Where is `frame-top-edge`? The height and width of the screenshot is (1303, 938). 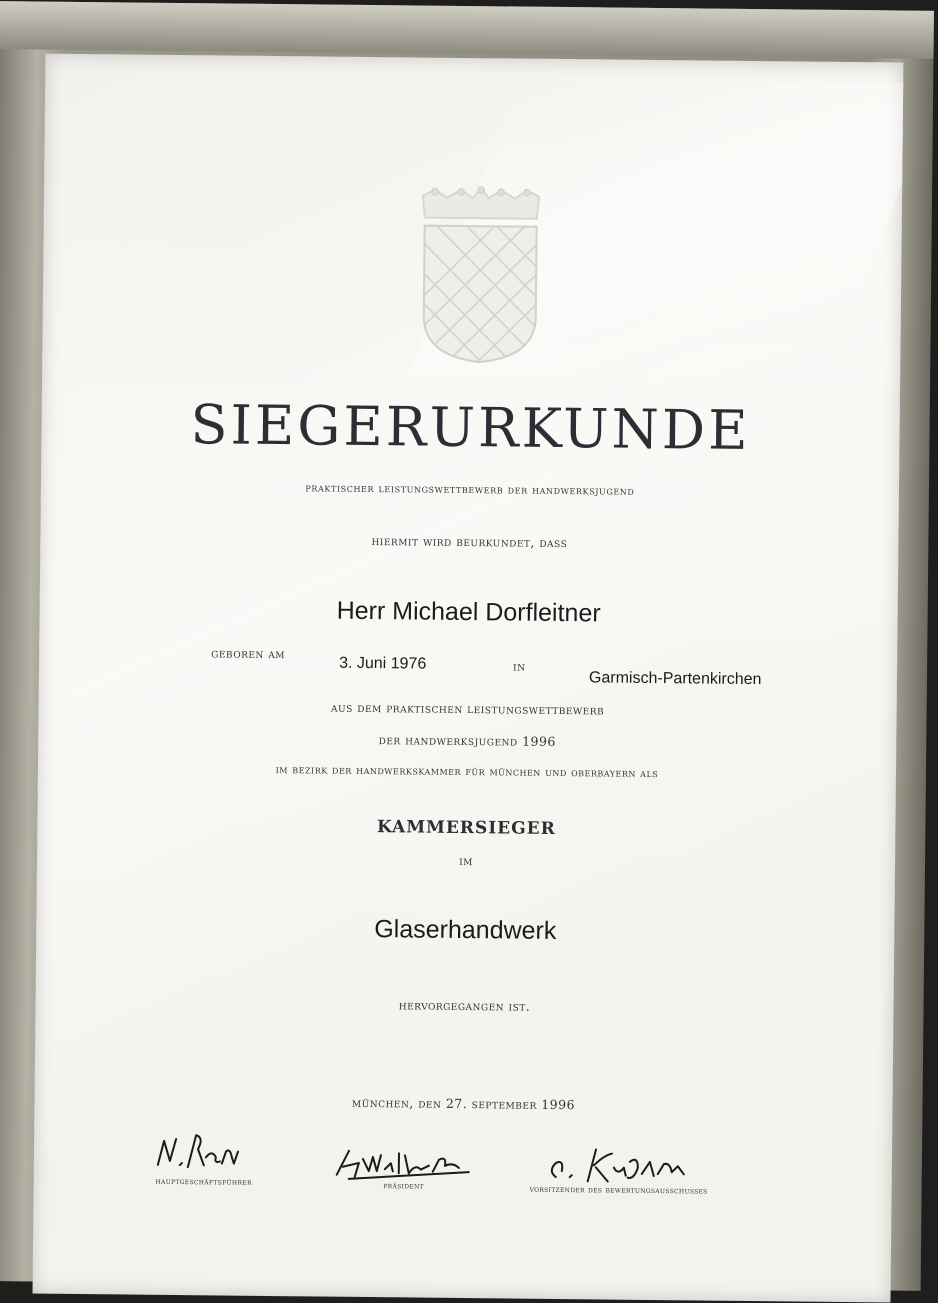
frame-top-edge is located at coordinates (467, 30).